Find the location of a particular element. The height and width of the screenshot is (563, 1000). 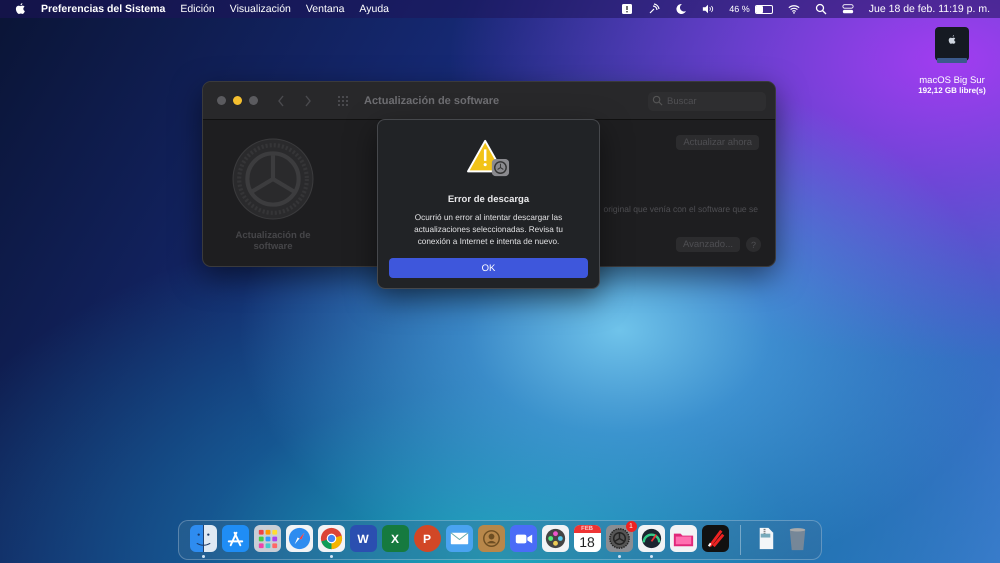

wifi-icon is located at coordinates (794, 9).